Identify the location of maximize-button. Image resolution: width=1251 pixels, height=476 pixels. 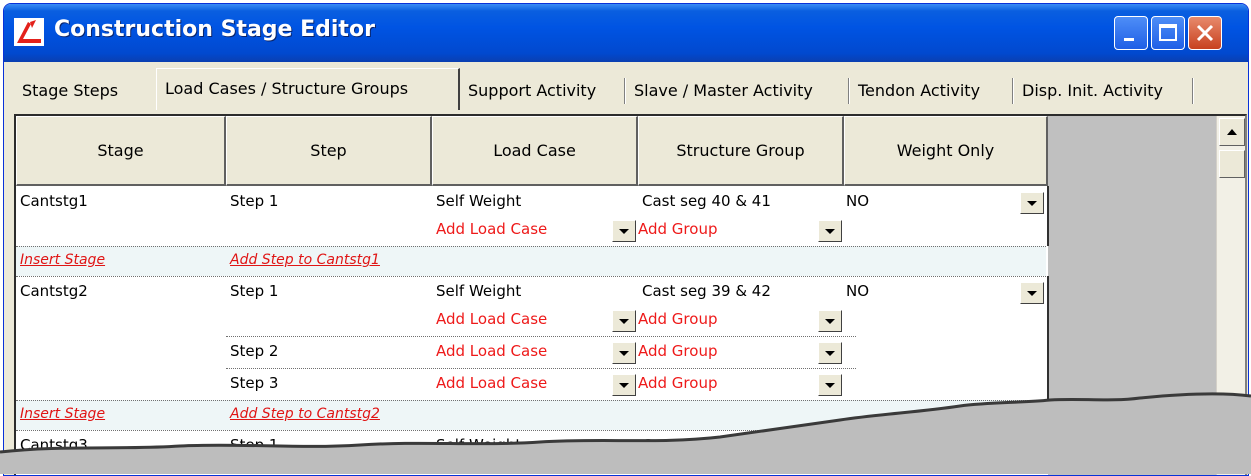
(1168, 33).